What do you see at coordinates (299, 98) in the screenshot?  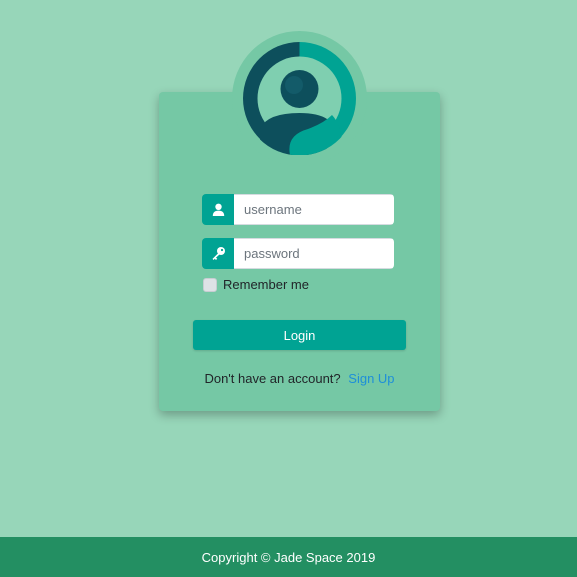 I see `avatar-icon` at bounding box center [299, 98].